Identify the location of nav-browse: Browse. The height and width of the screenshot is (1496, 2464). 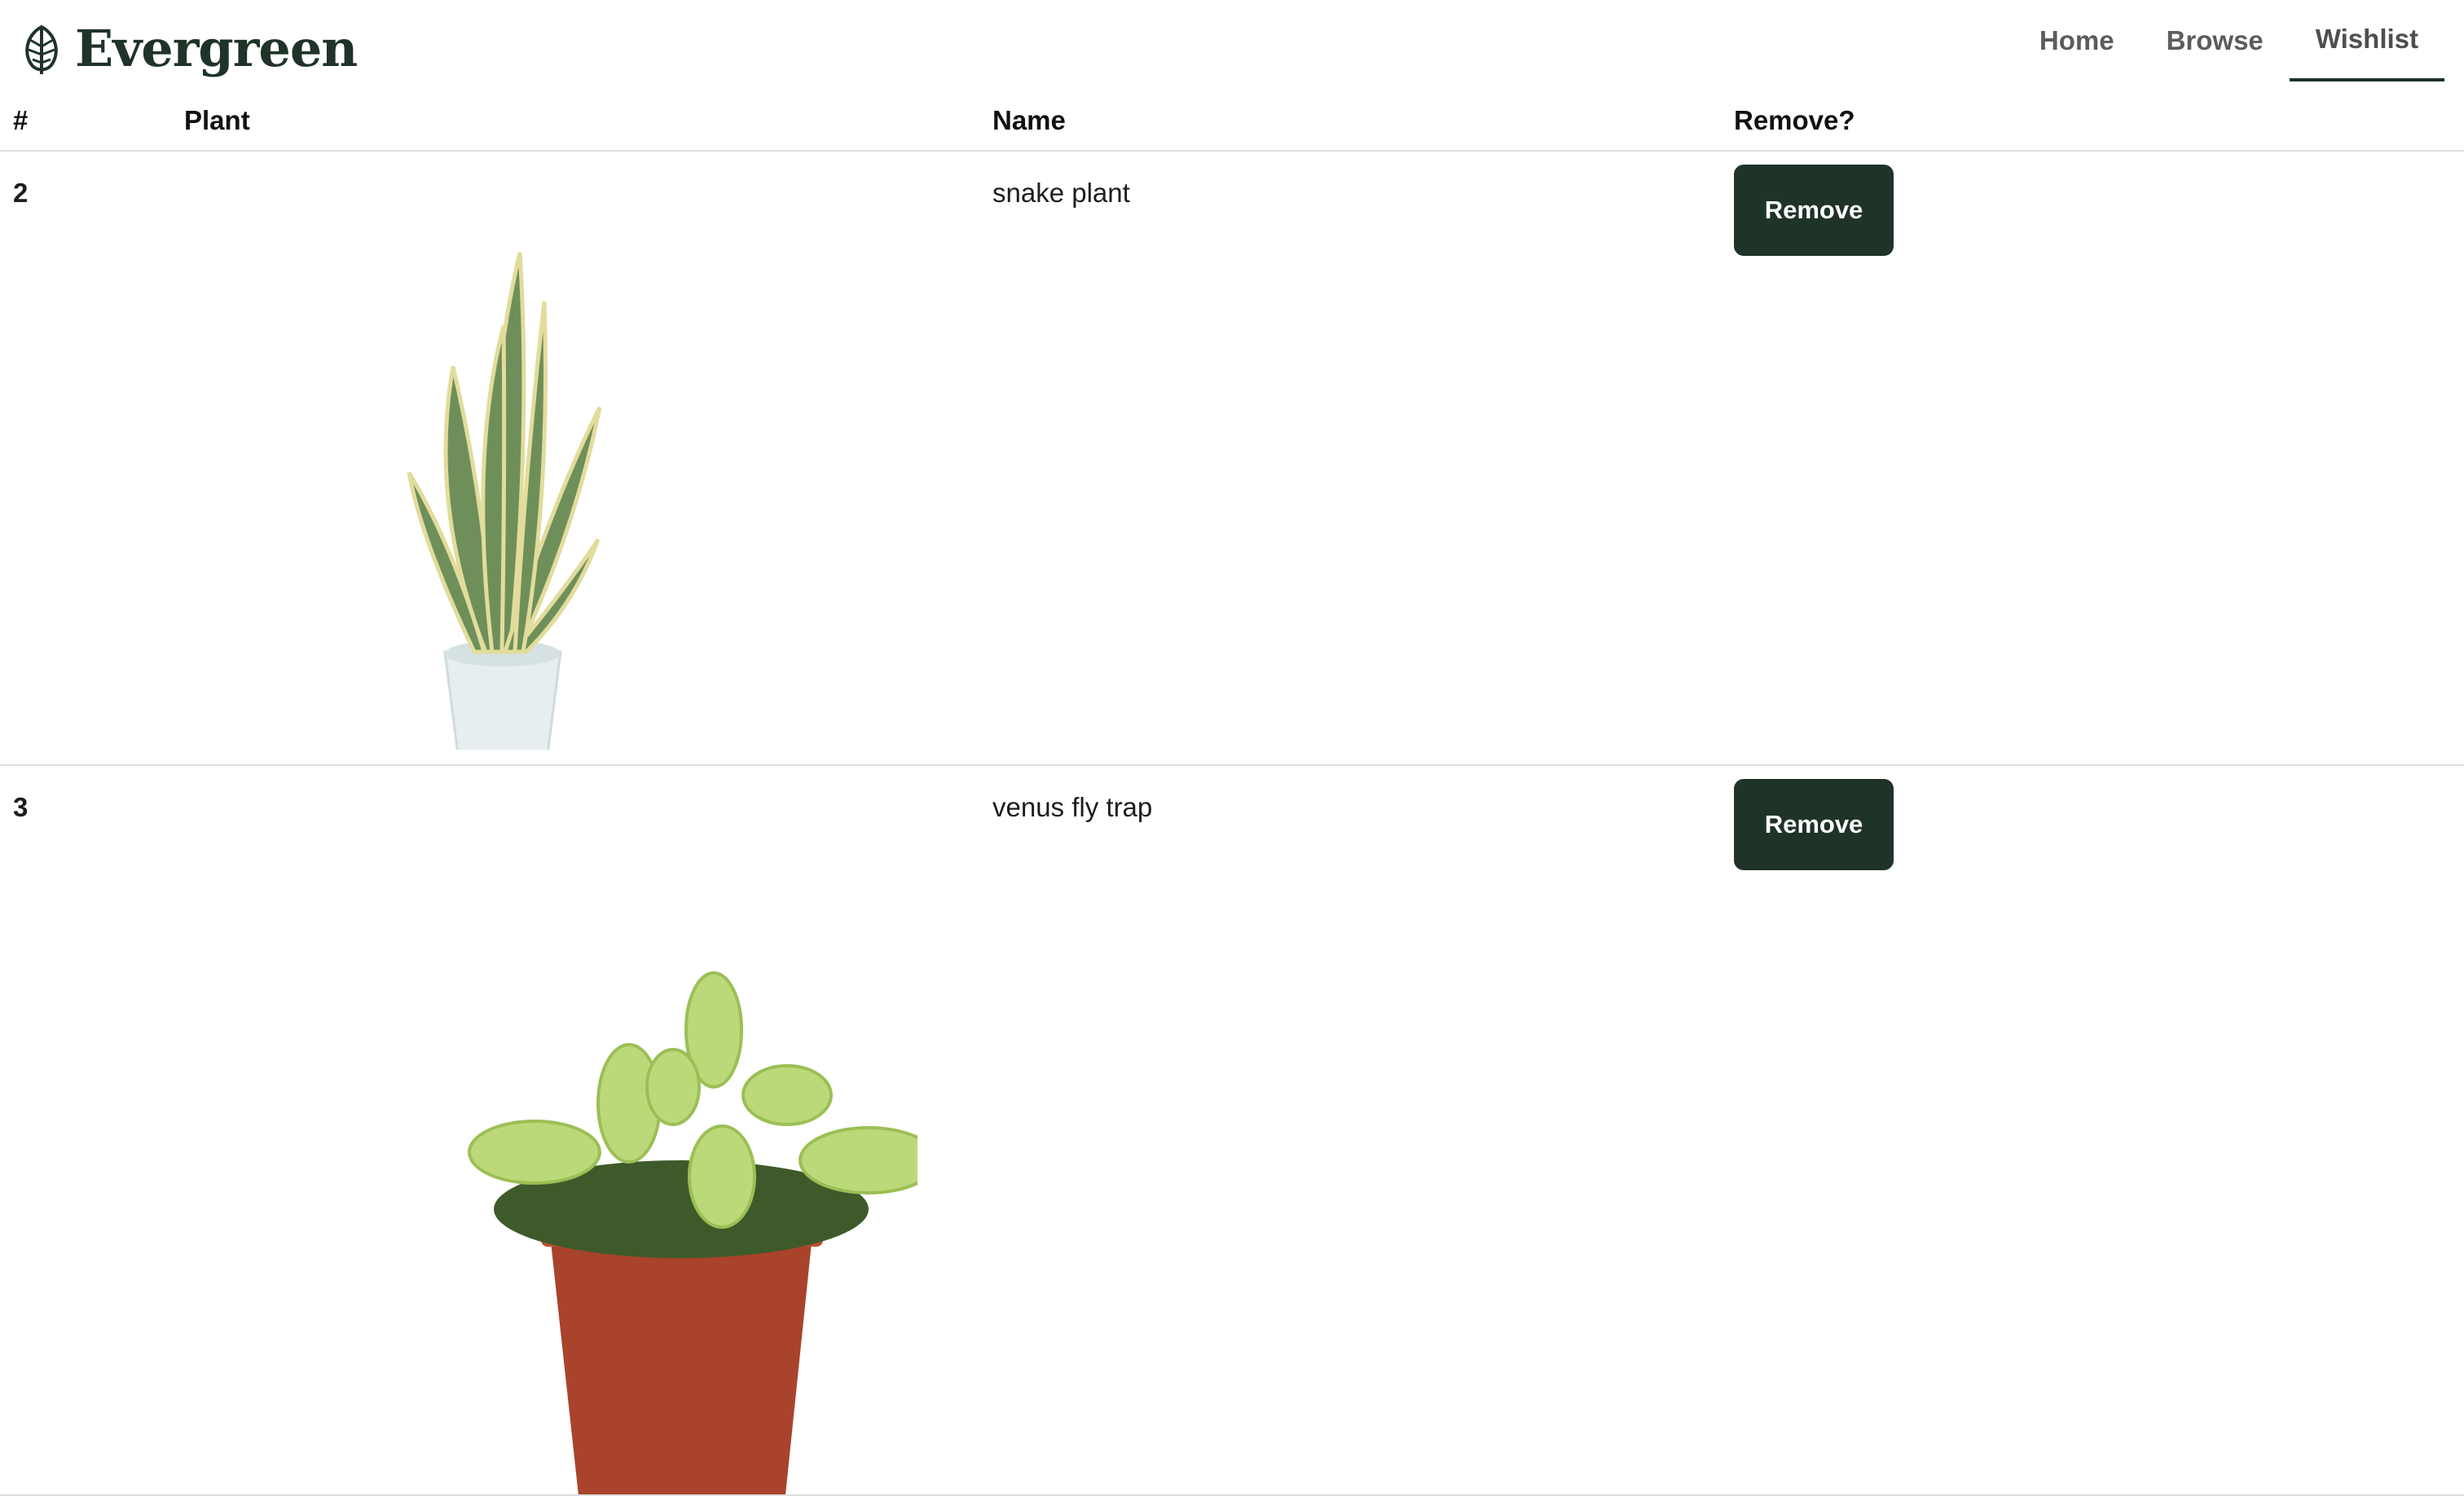
(2215, 40).